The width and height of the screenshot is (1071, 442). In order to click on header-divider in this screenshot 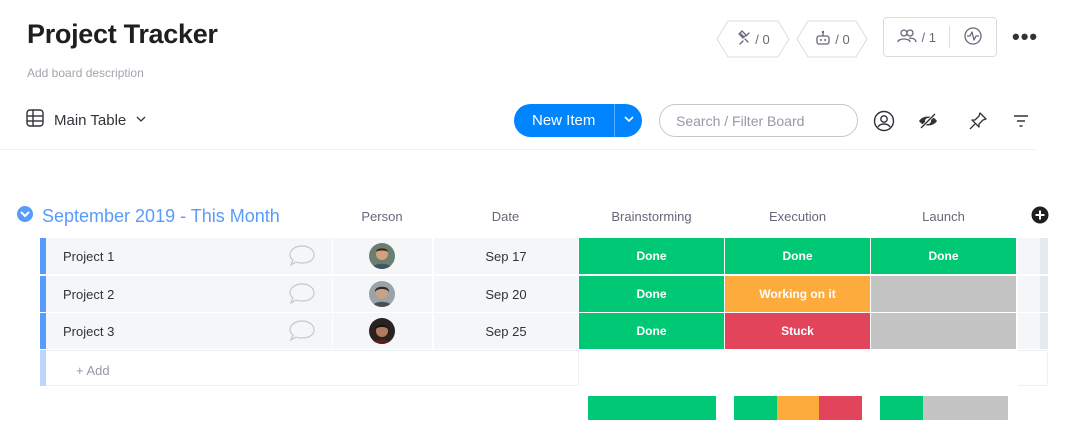, I will do `click(518, 149)`.